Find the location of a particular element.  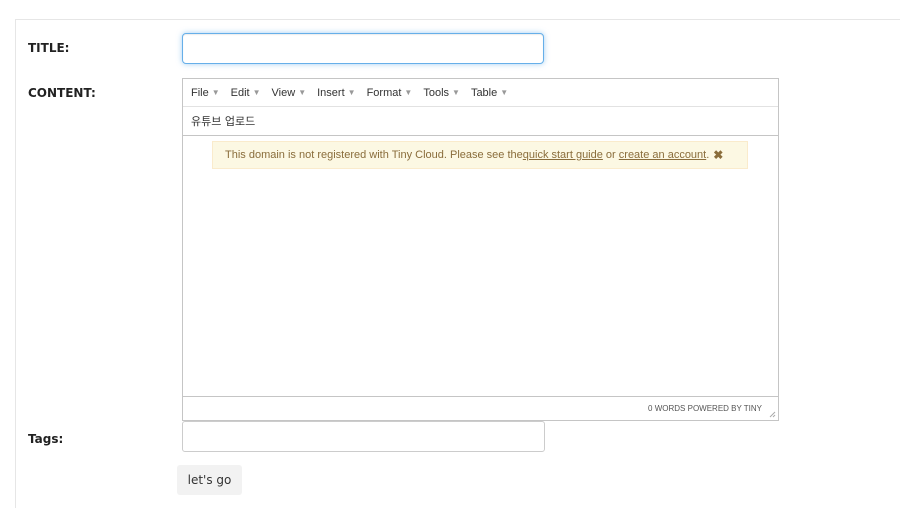

create-account-link: create an account is located at coordinates (662, 155).